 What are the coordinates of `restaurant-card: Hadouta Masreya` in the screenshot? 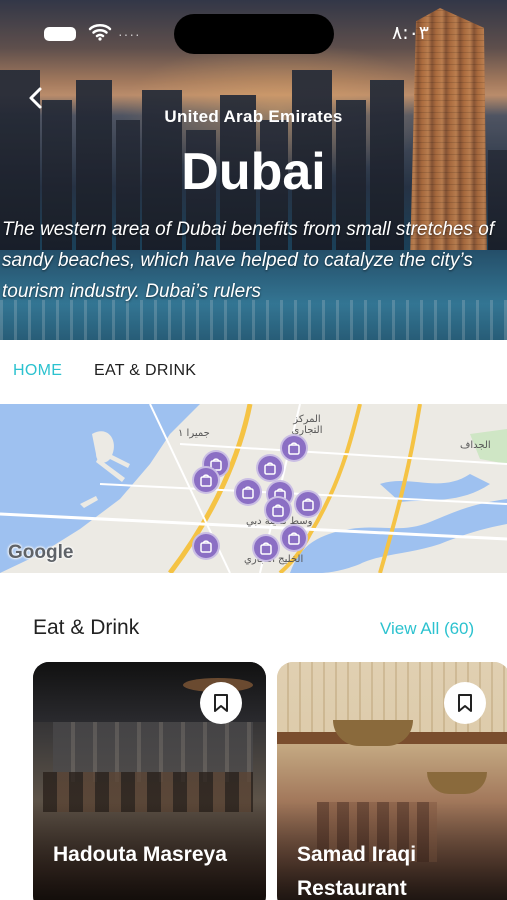 It's located at (149, 781).